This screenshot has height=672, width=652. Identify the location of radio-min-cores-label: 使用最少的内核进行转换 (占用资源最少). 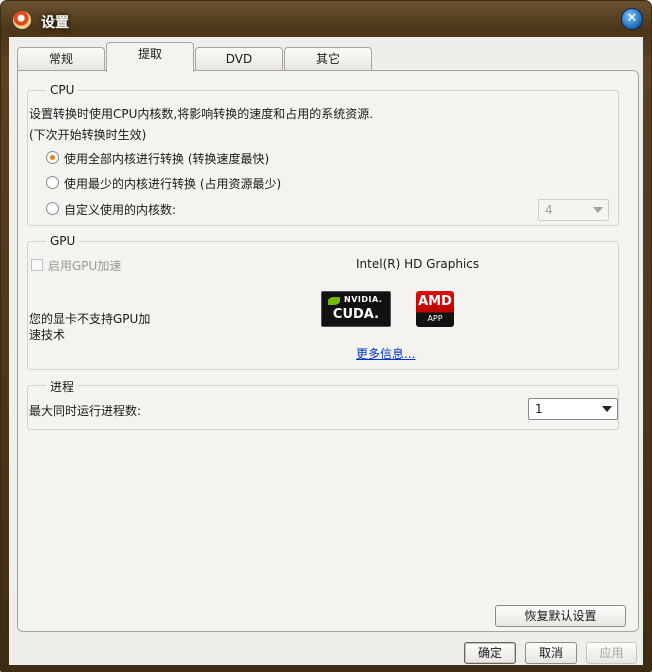
(172, 183).